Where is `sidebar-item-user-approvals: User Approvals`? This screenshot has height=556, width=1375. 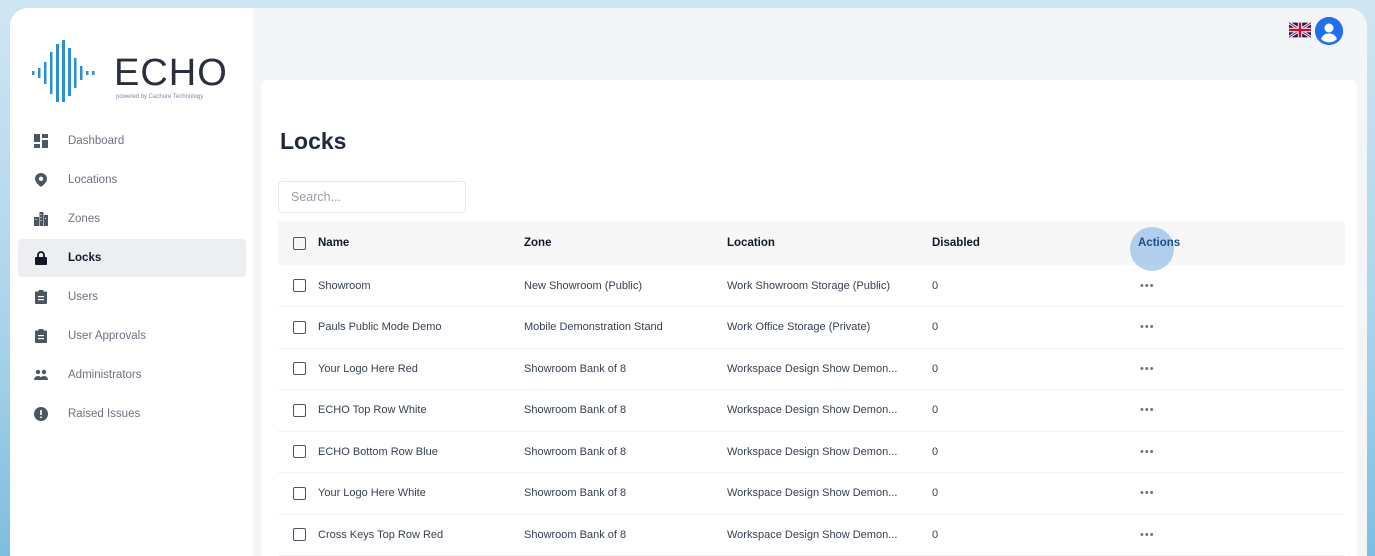
sidebar-item-user-approvals: User Approvals is located at coordinates (132, 336).